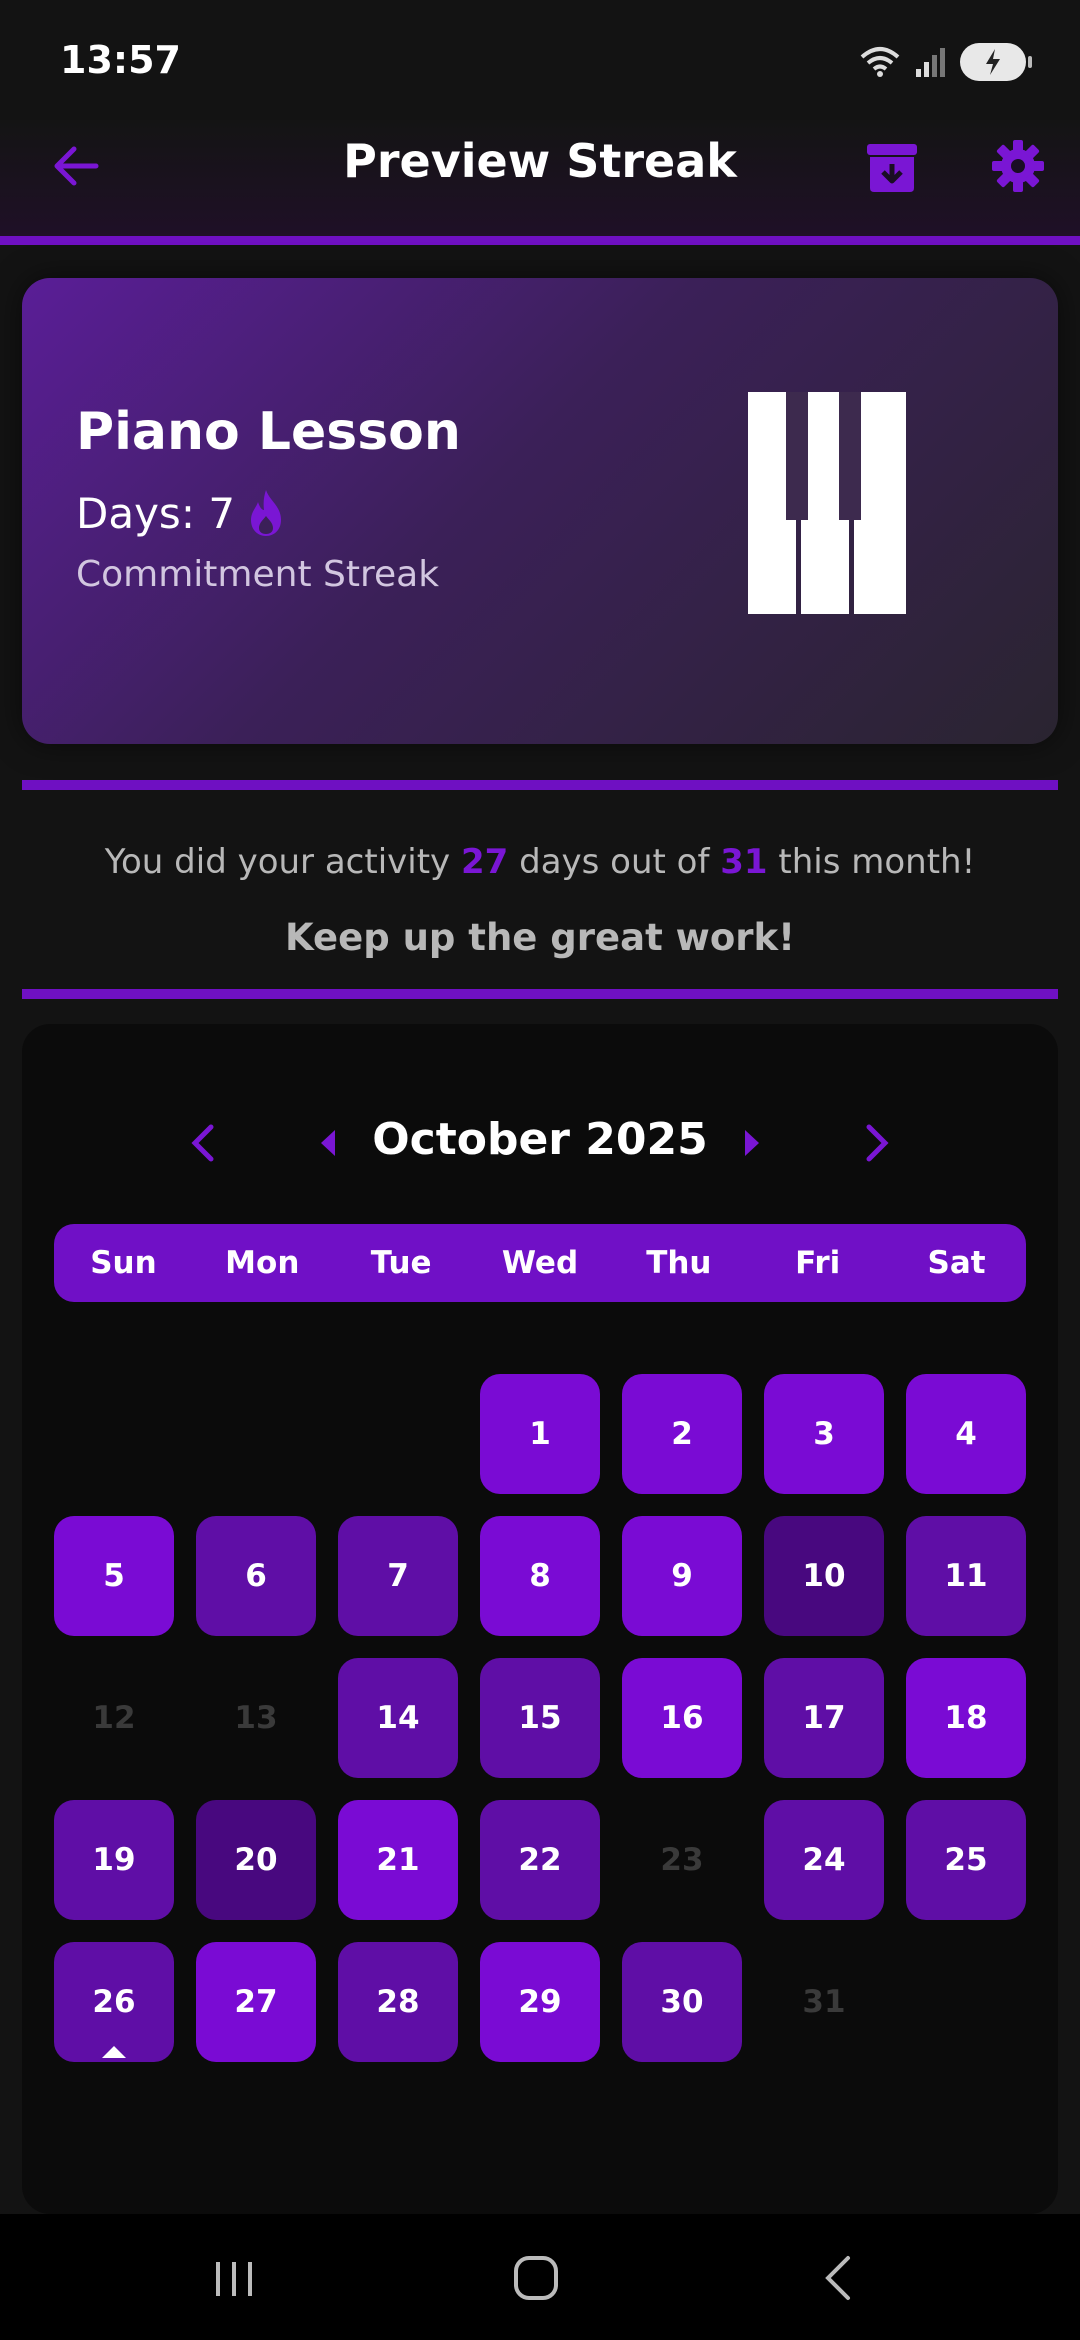  Describe the element at coordinates (536, 2278) in the screenshot. I see `home-icon` at that location.